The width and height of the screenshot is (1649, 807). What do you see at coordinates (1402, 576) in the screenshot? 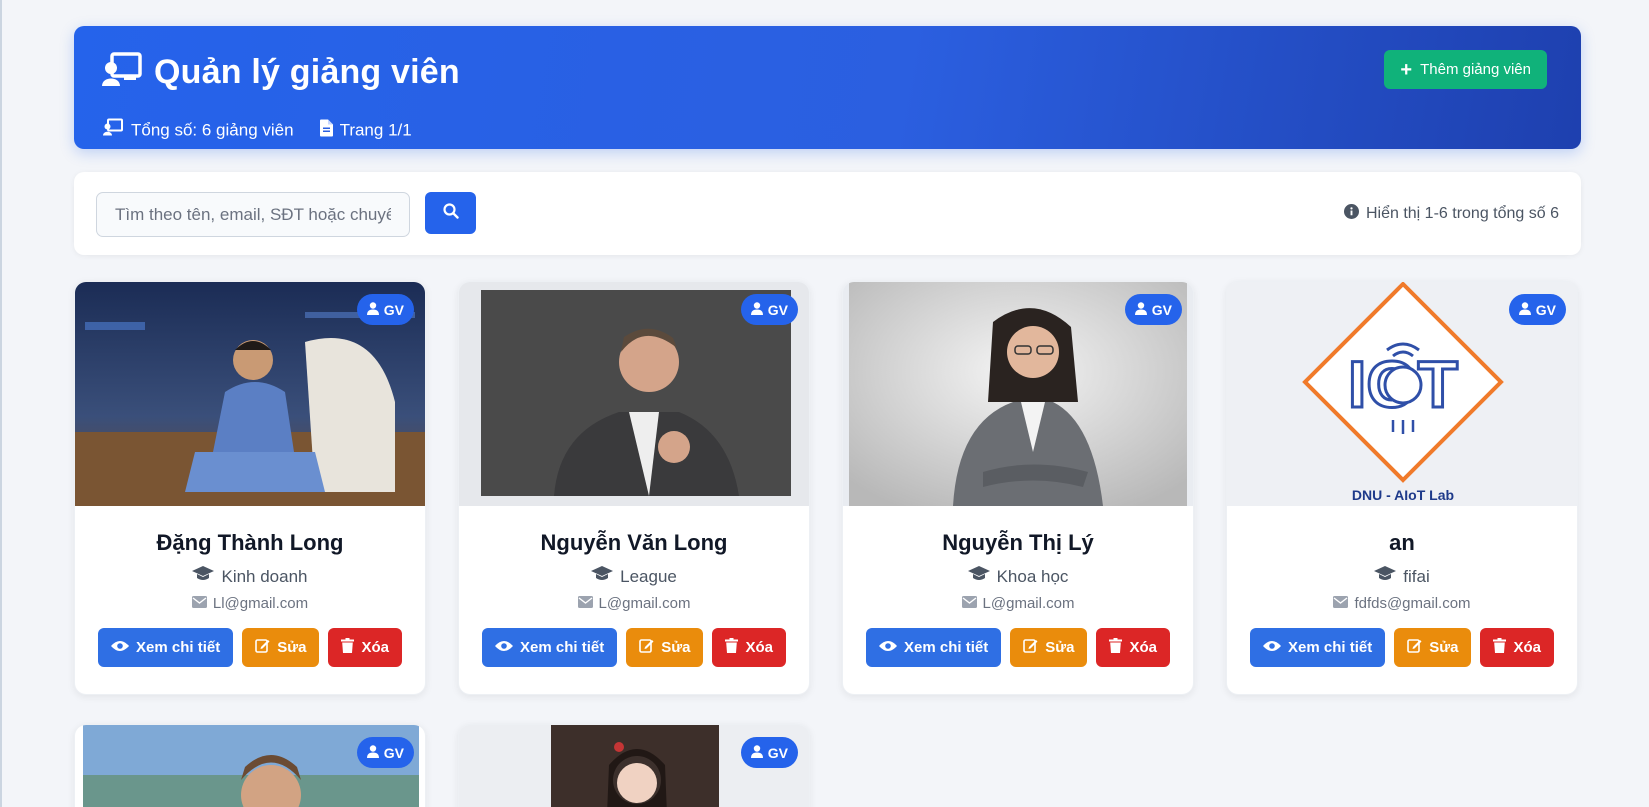
I see `lecturer-department: fifai` at bounding box center [1402, 576].